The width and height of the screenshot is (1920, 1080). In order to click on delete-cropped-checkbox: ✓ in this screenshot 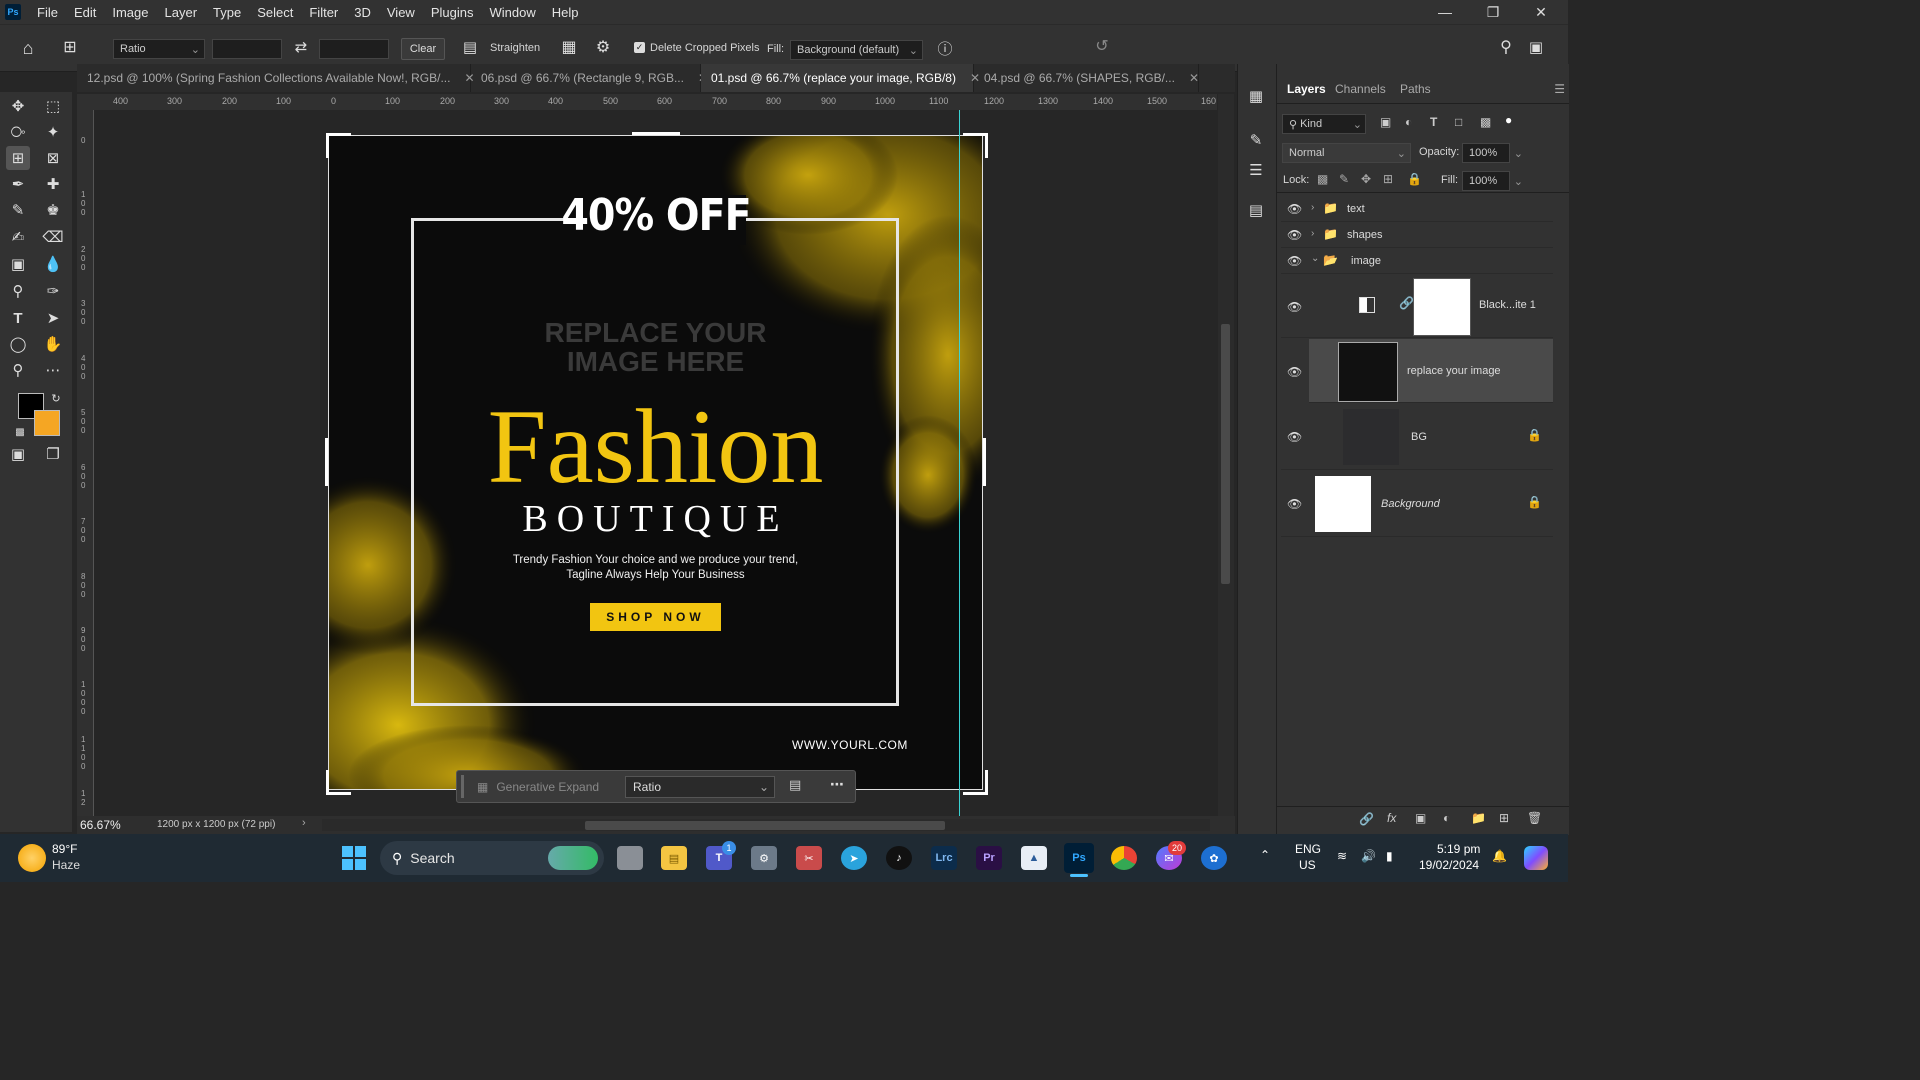, I will do `click(639, 47)`.